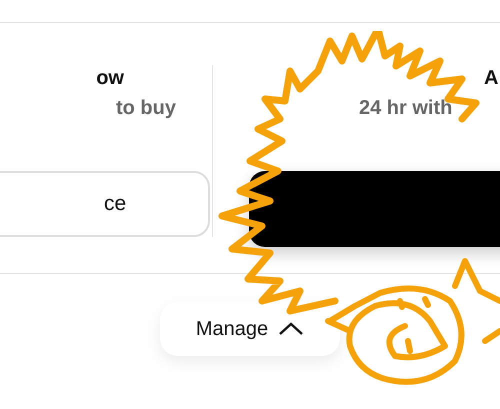  Describe the element at coordinates (110, 78) in the screenshot. I see `panel-title: ow` at that location.